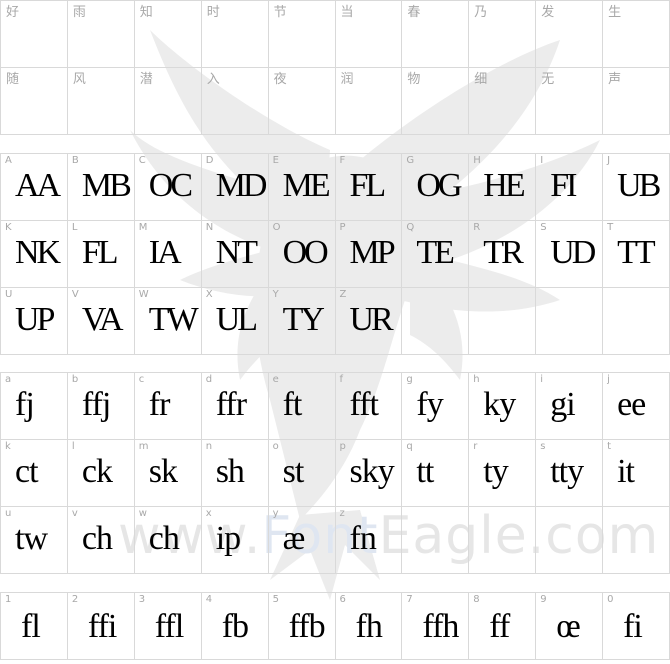 The width and height of the screenshot is (670, 664). I want to click on glyph-cell: l ck, so click(101, 473).